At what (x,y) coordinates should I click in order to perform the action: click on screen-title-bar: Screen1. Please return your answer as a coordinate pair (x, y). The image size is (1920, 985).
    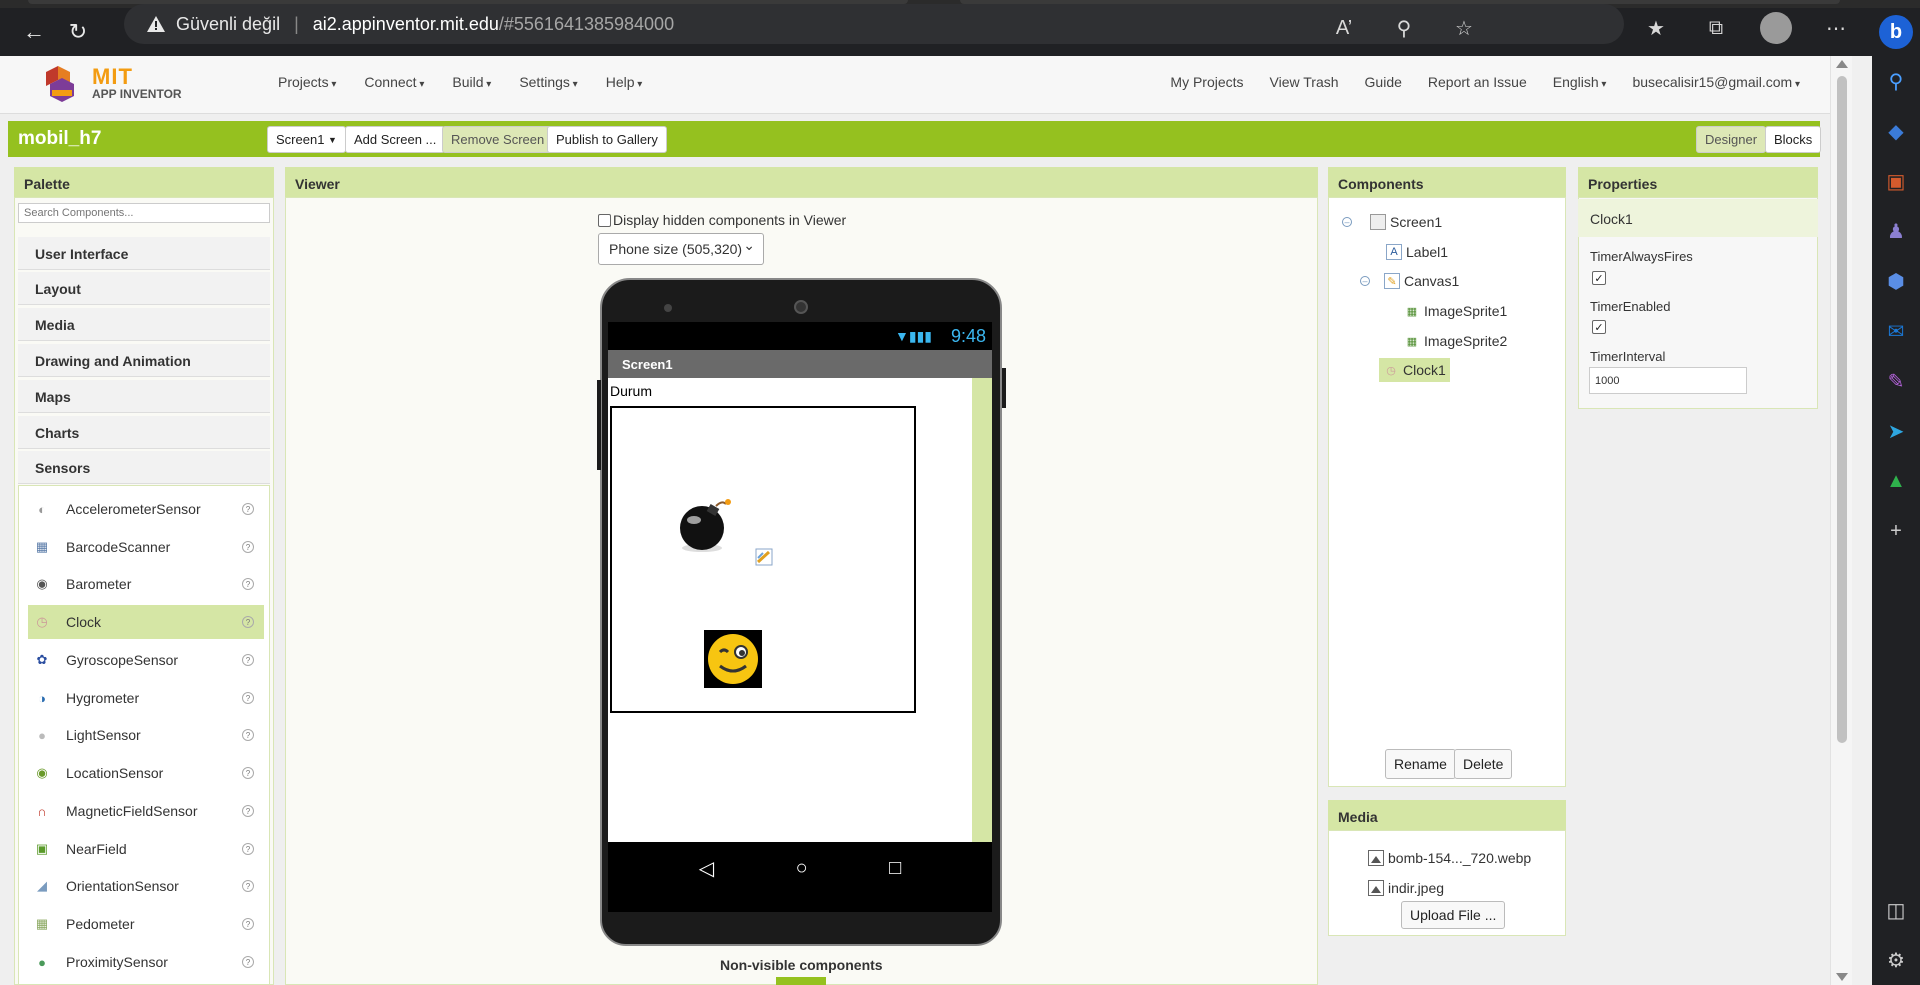
    Looking at the image, I should click on (800, 364).